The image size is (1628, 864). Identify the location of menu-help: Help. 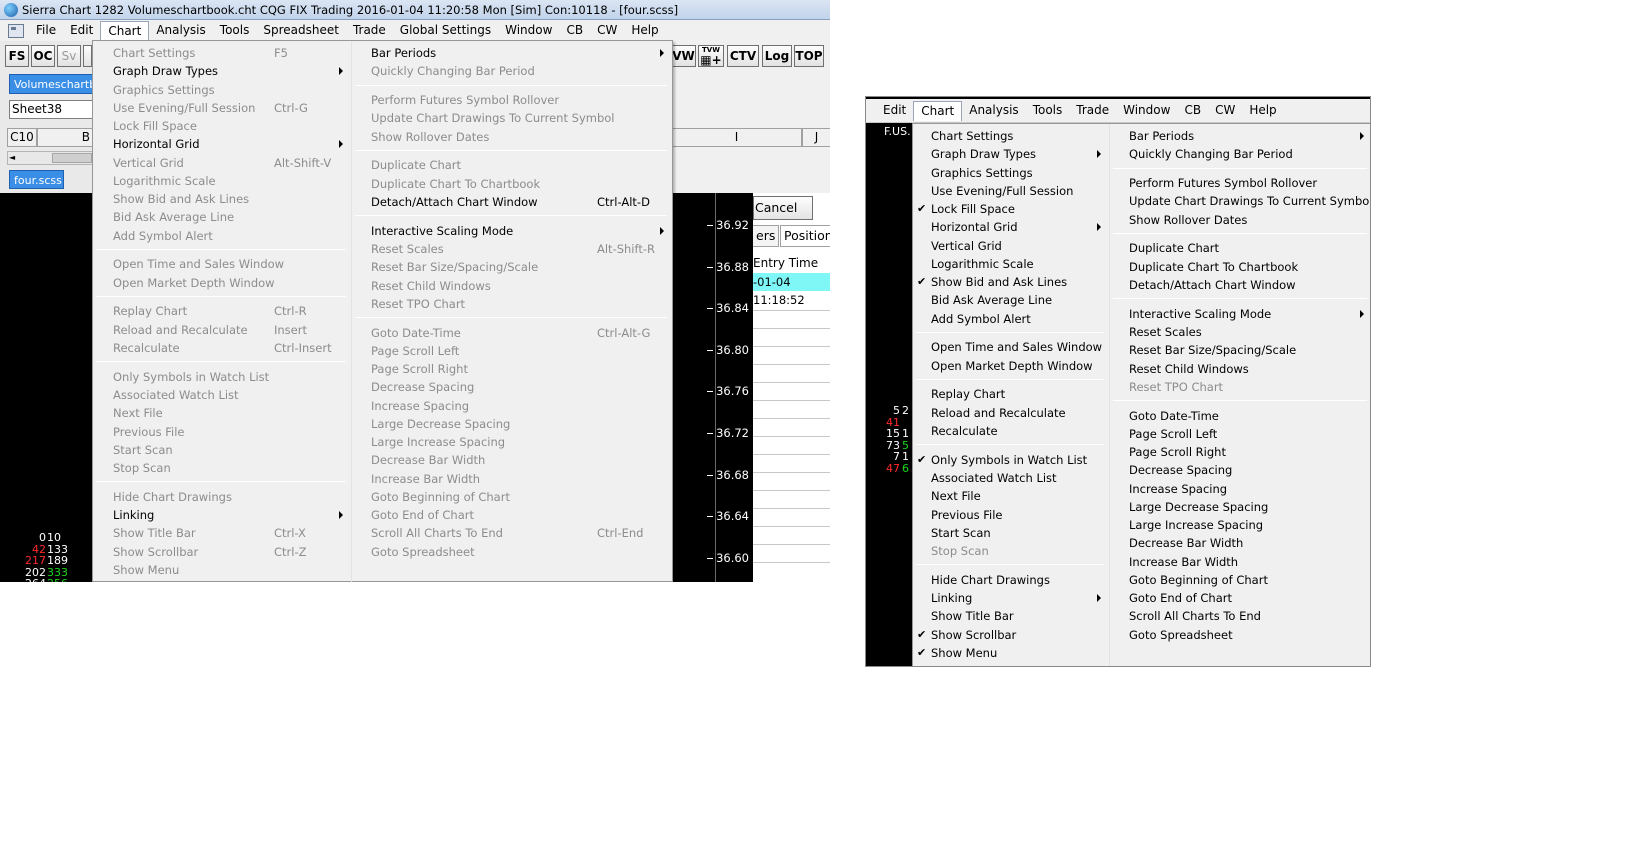
(644, 30).